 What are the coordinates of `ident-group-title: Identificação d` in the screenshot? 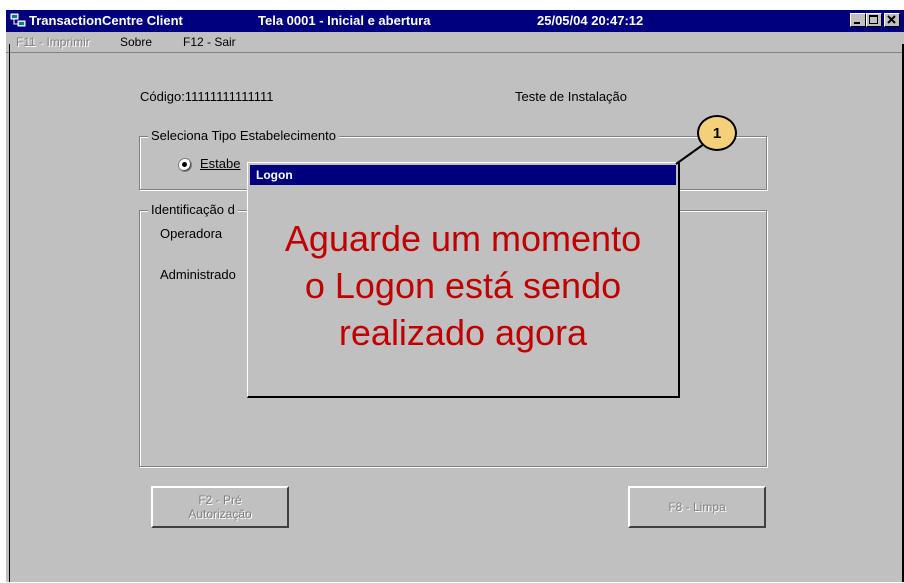 It's located at (193, 209).